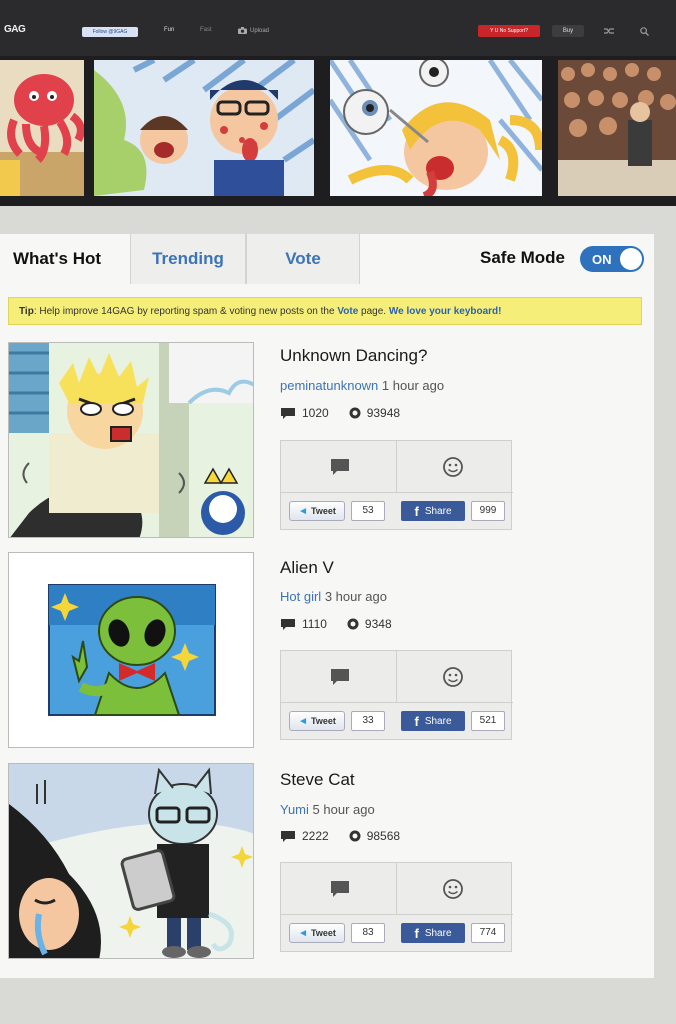 Image resolution: width=676 pixels, height=1024 pixels. I want to click on tip-keyboard-link: We love your keyboard!, so click(445, 311).